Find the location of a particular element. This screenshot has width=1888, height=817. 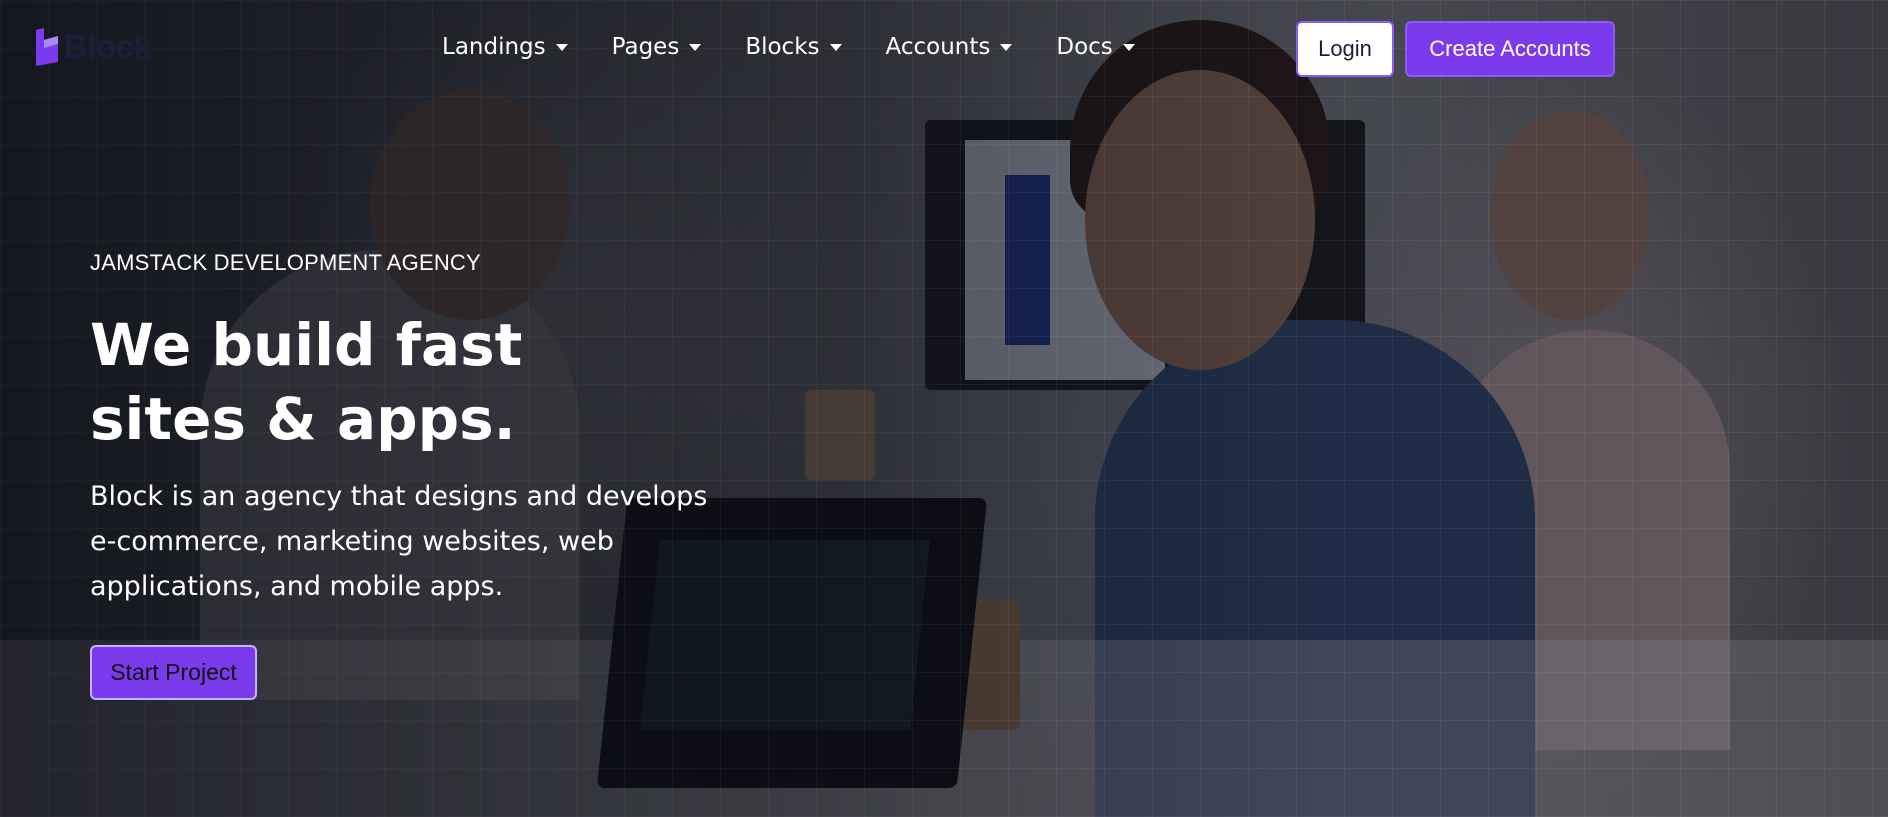

menu-item-docs: Docs is located at coordinates (1095, 47).